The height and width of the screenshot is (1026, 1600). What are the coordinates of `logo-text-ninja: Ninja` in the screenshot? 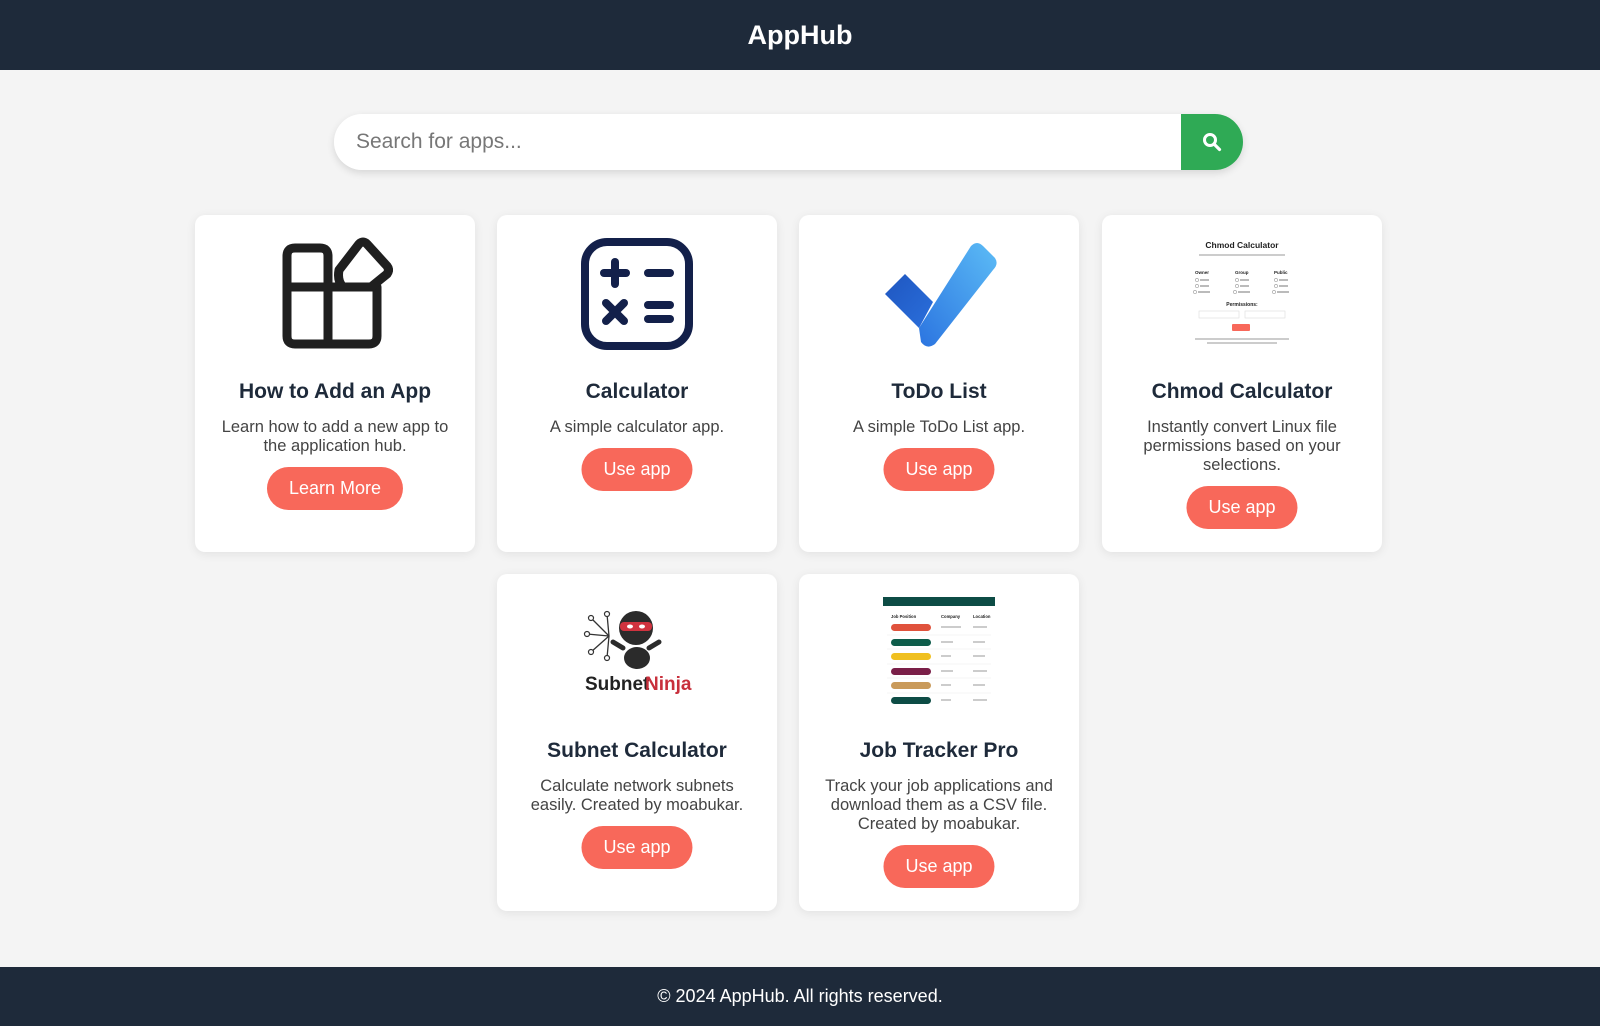 It's located at (668, 684).